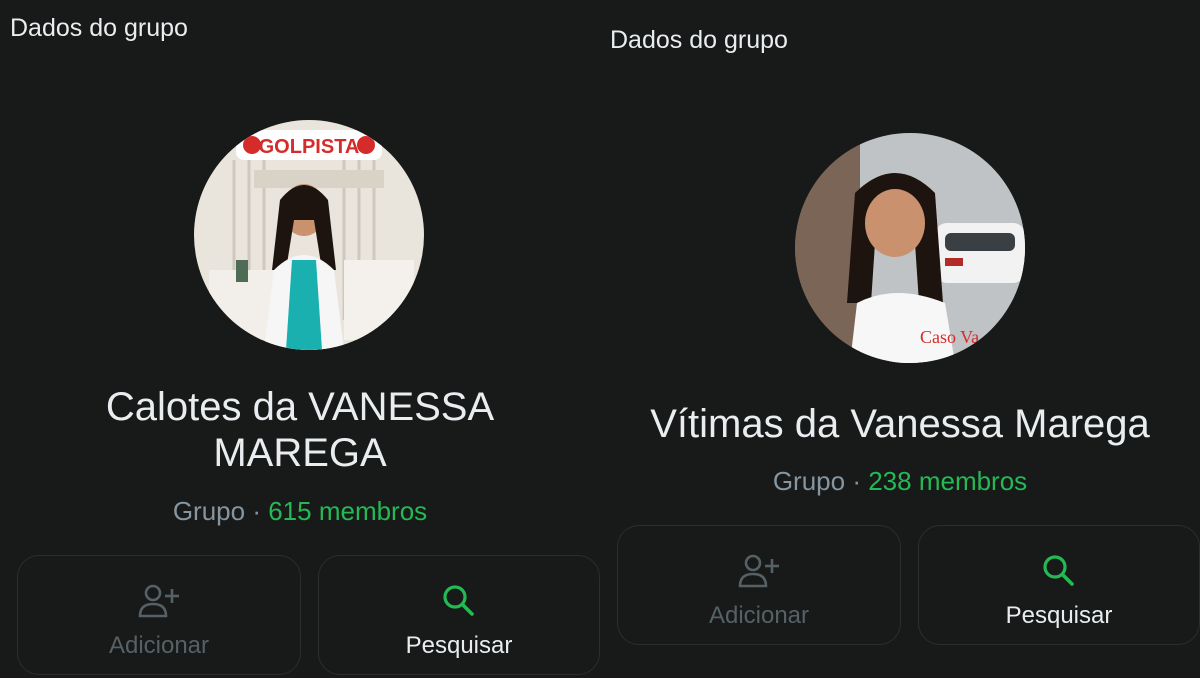  I want to click on group-avatar: Caso Va, so click(910, 248).